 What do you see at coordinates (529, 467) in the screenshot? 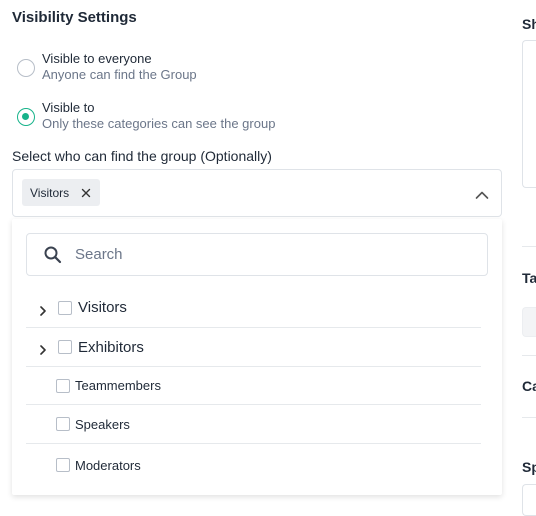
I see `right-panel-label: Sp` at bounding box center [529, 467].